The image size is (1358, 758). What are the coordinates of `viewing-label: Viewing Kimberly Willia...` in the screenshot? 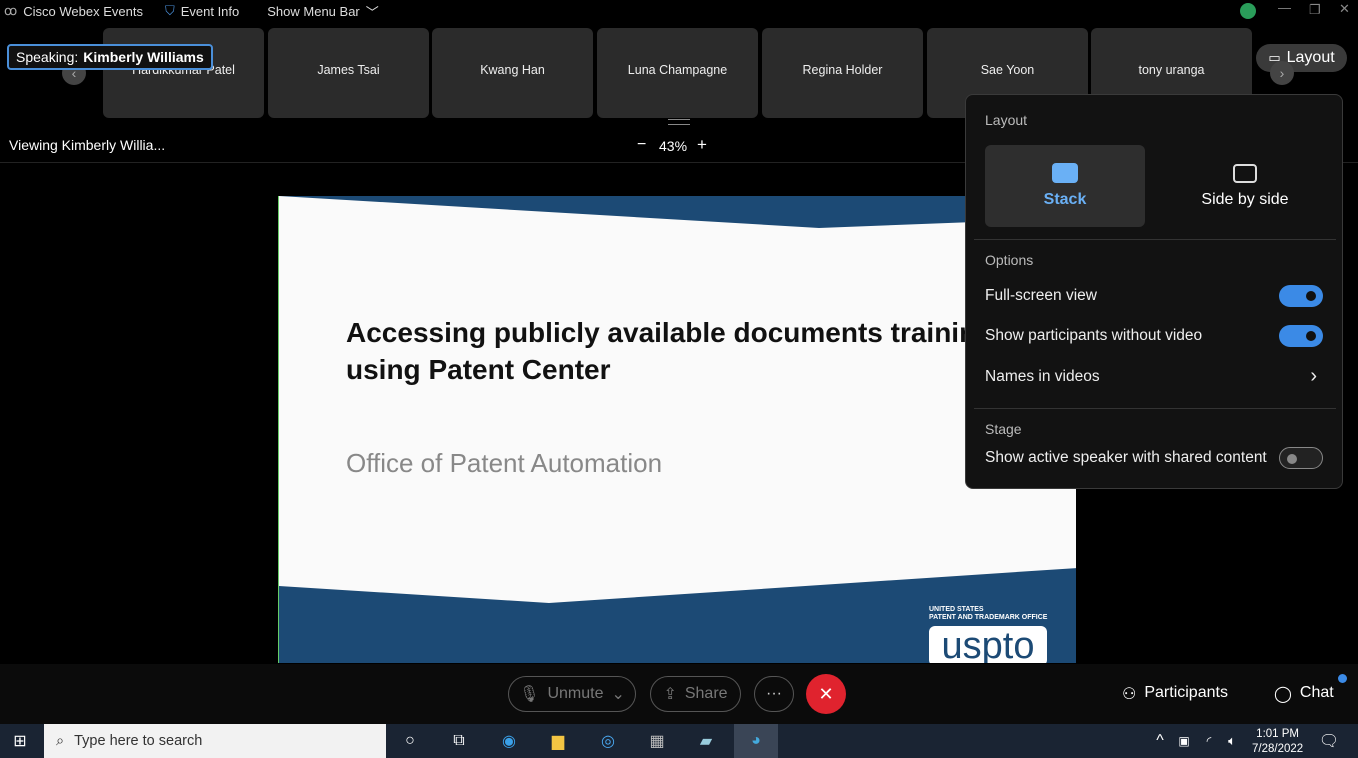 It's located at (87, 145).